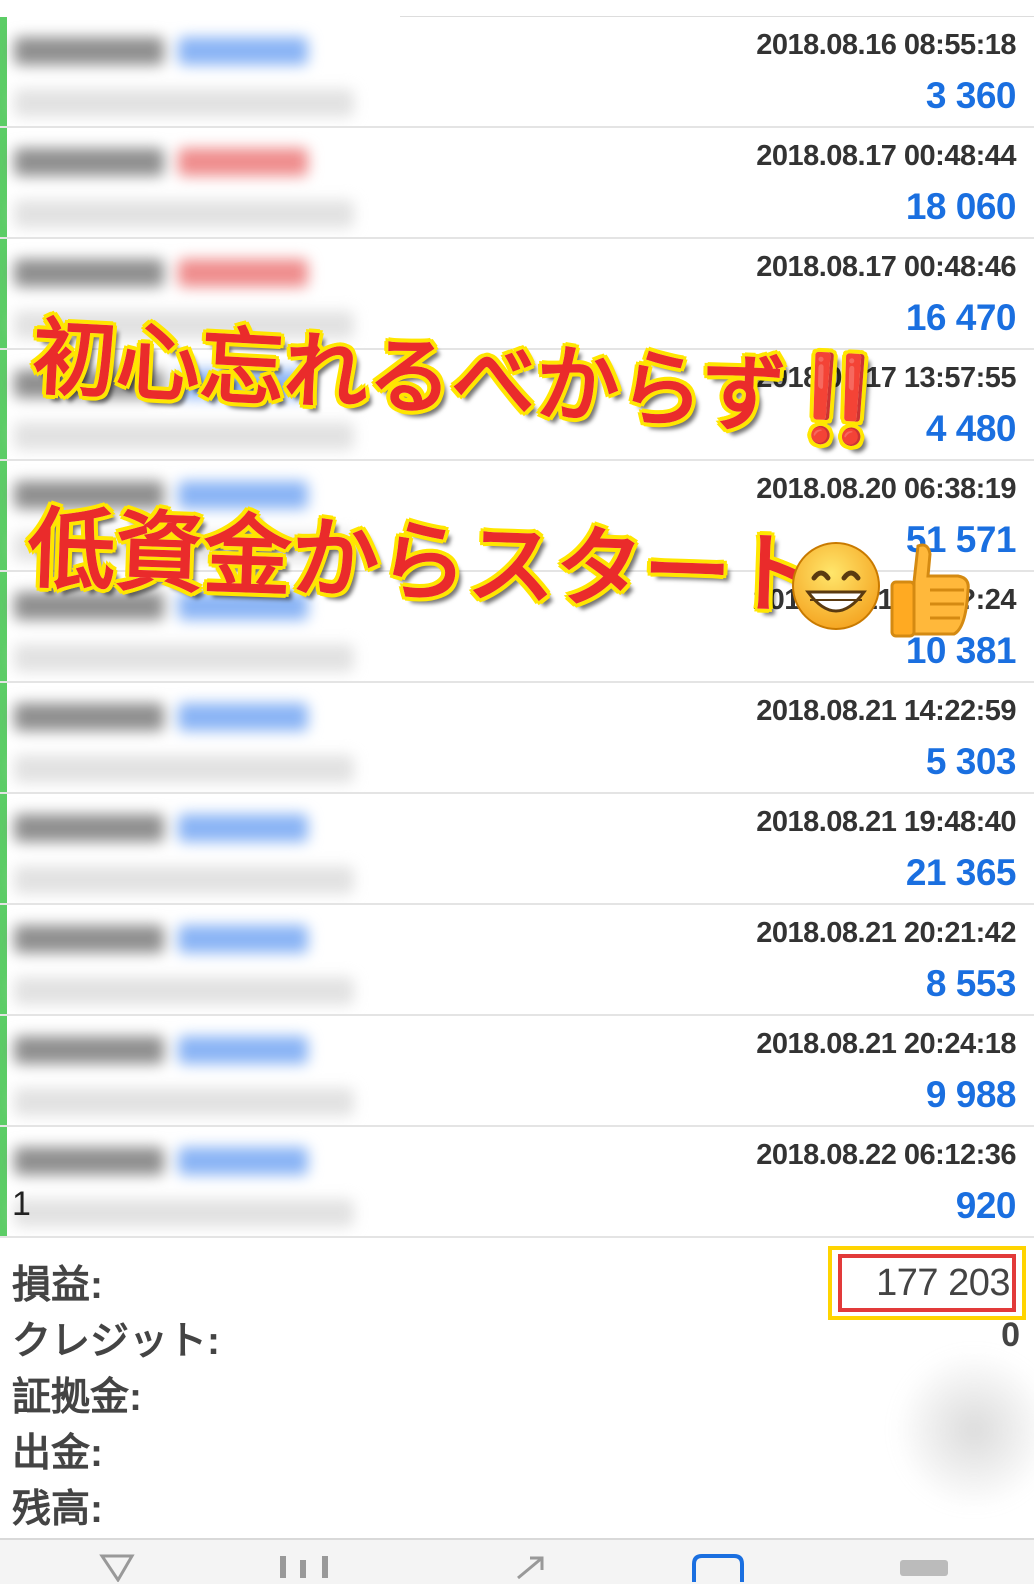  I want to click on grinning-face-icon, so click(836, 586).